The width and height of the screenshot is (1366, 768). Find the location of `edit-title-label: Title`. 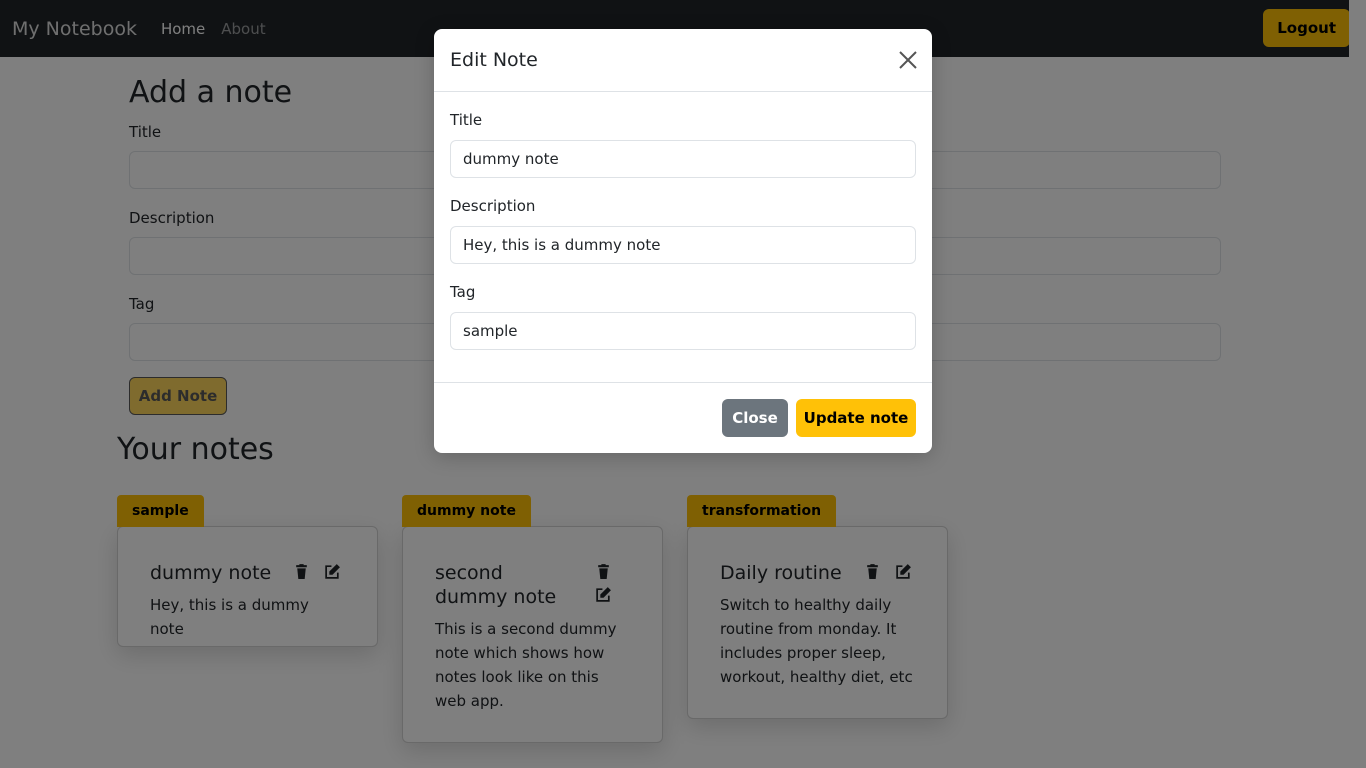

edit-title-label: Title is located at coordinates (466, 120).